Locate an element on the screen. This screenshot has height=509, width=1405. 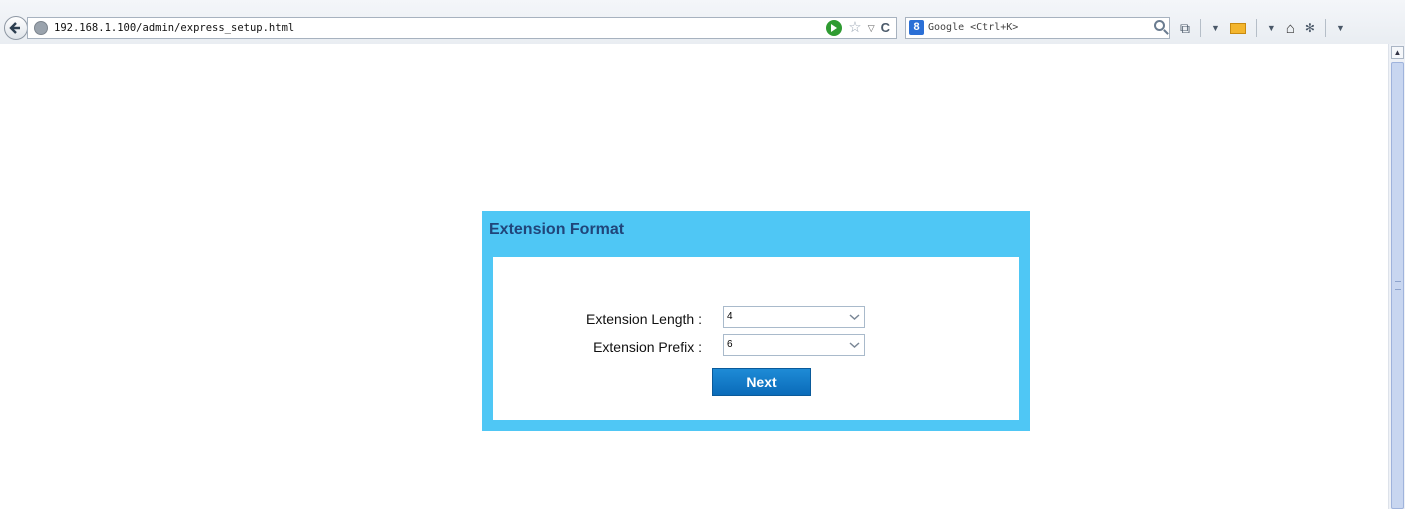
extension-length-label: Extension Length : is located at coordinates (644, 319).